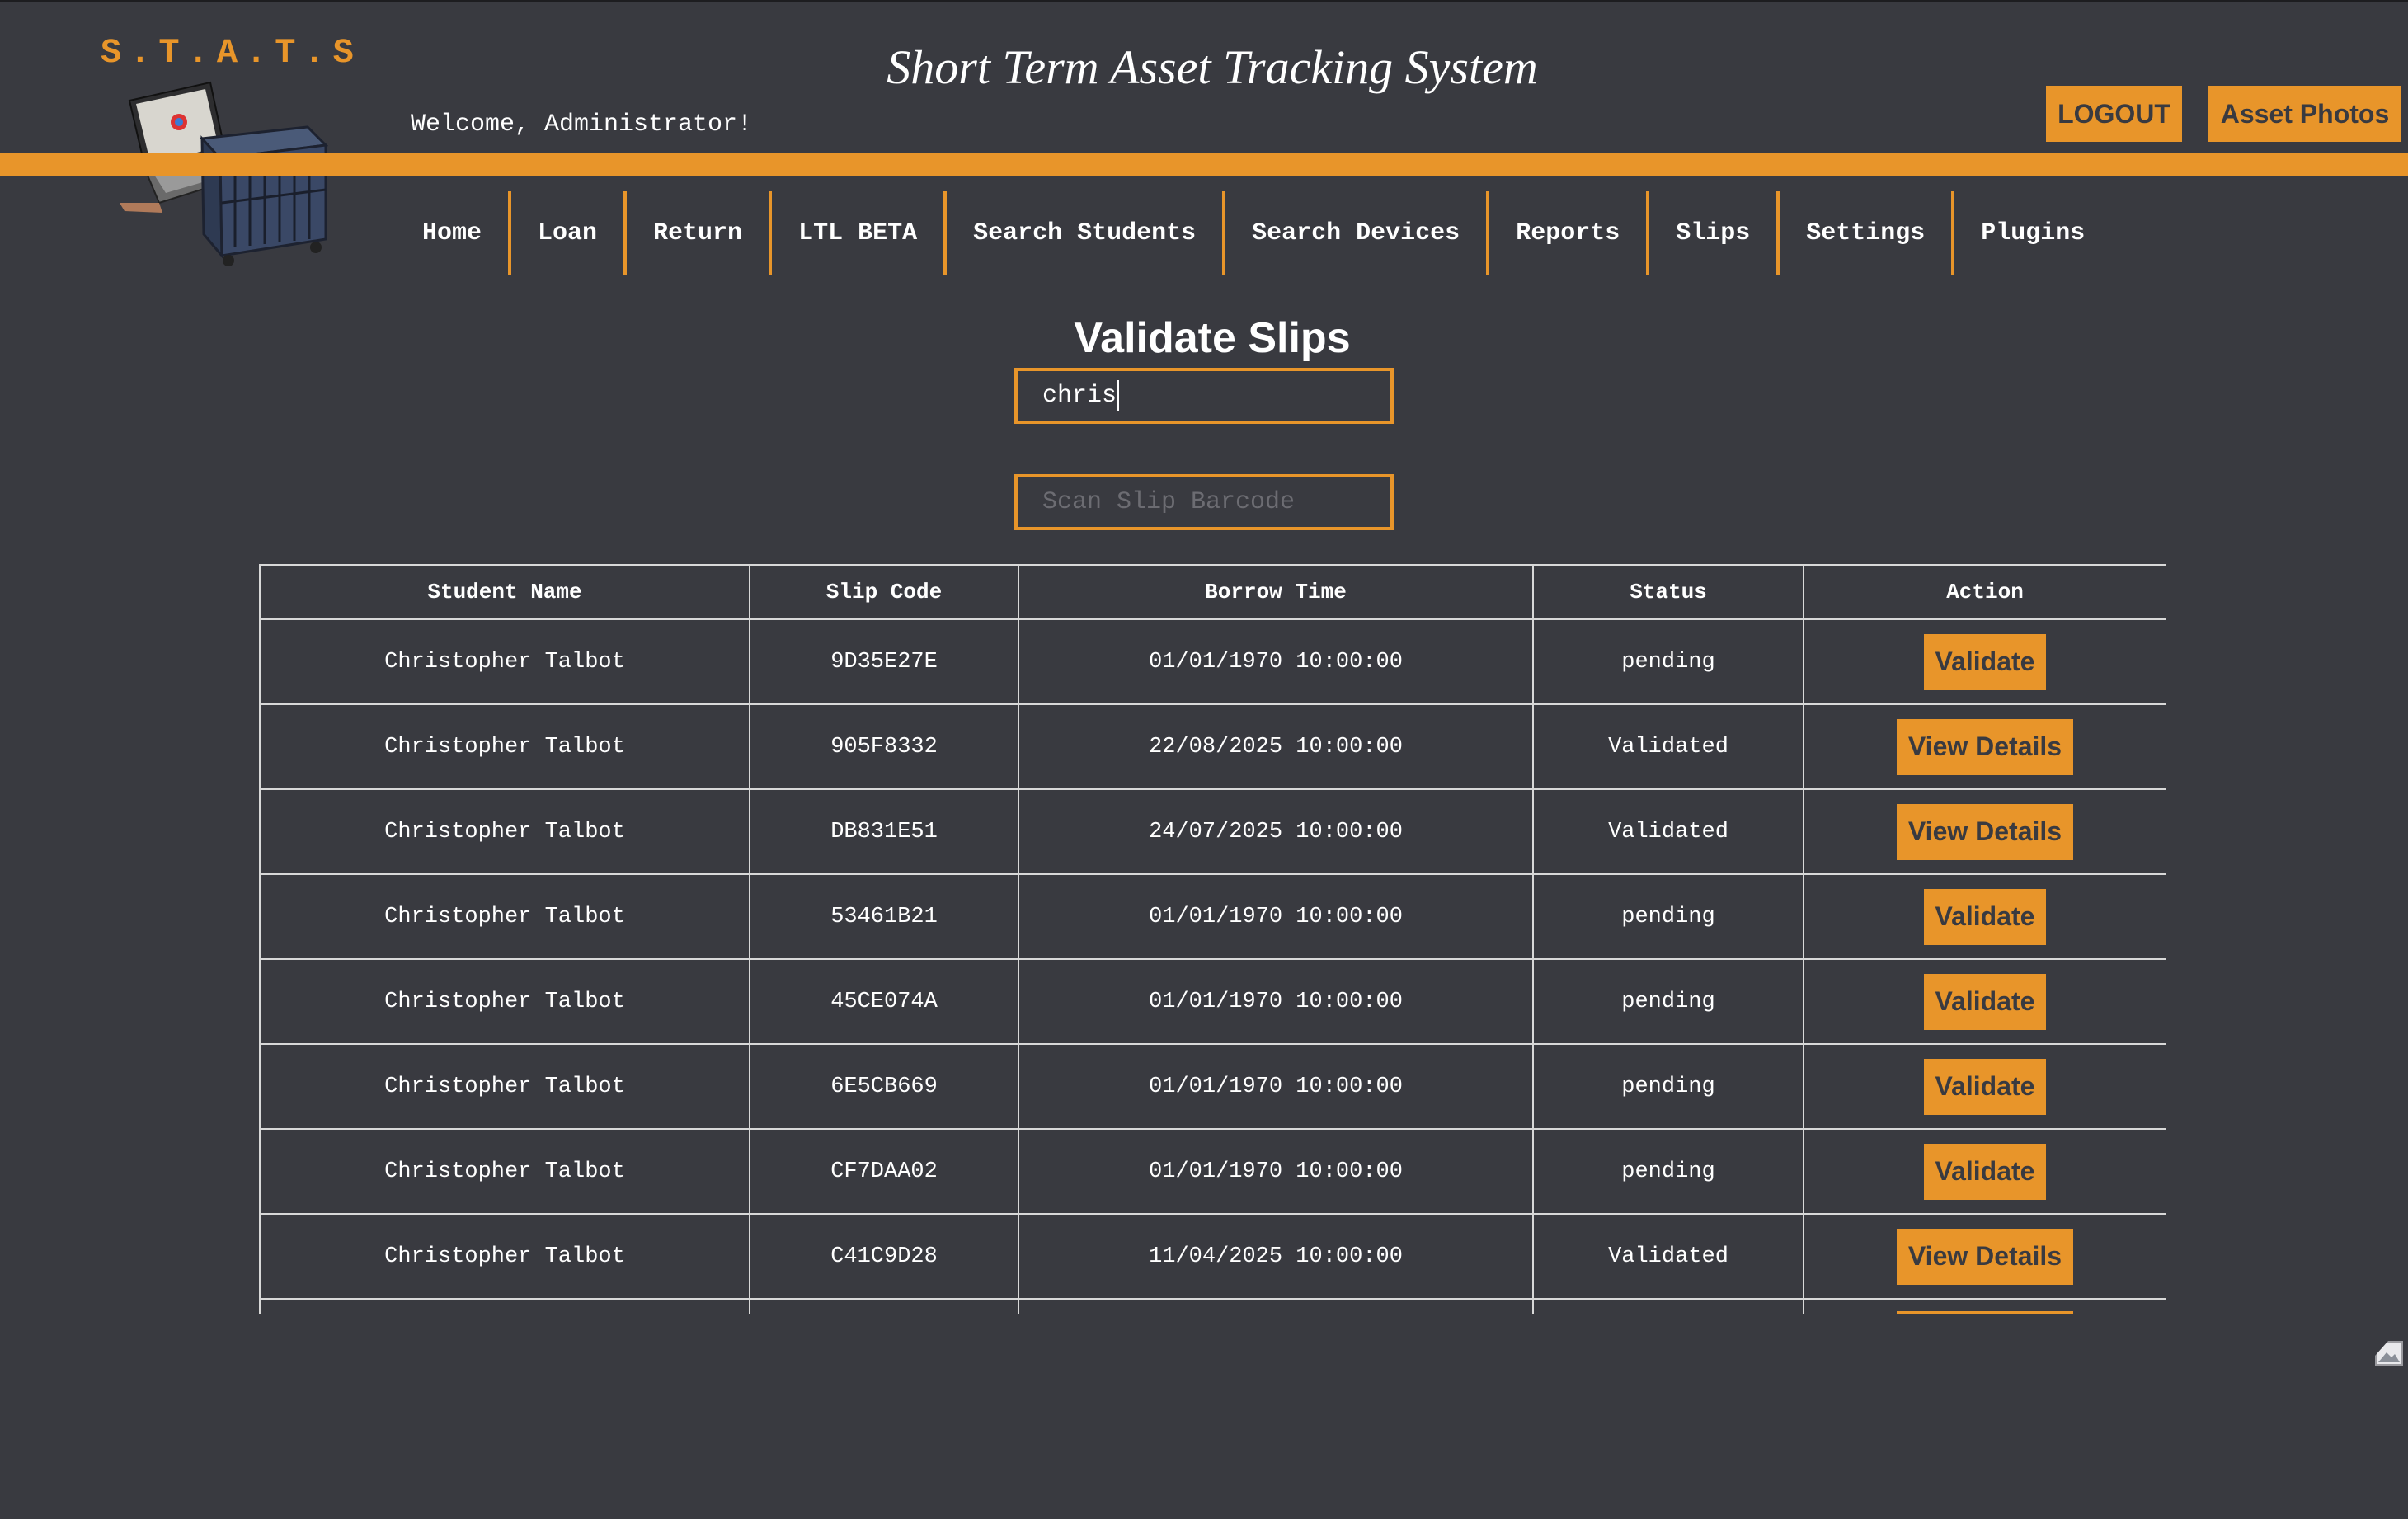 This screenshot has height=1519, width=2408. Describe the element at coordinates (1570, 233) in the screenshot. I see `nav-item-reports: Reports` at that location.